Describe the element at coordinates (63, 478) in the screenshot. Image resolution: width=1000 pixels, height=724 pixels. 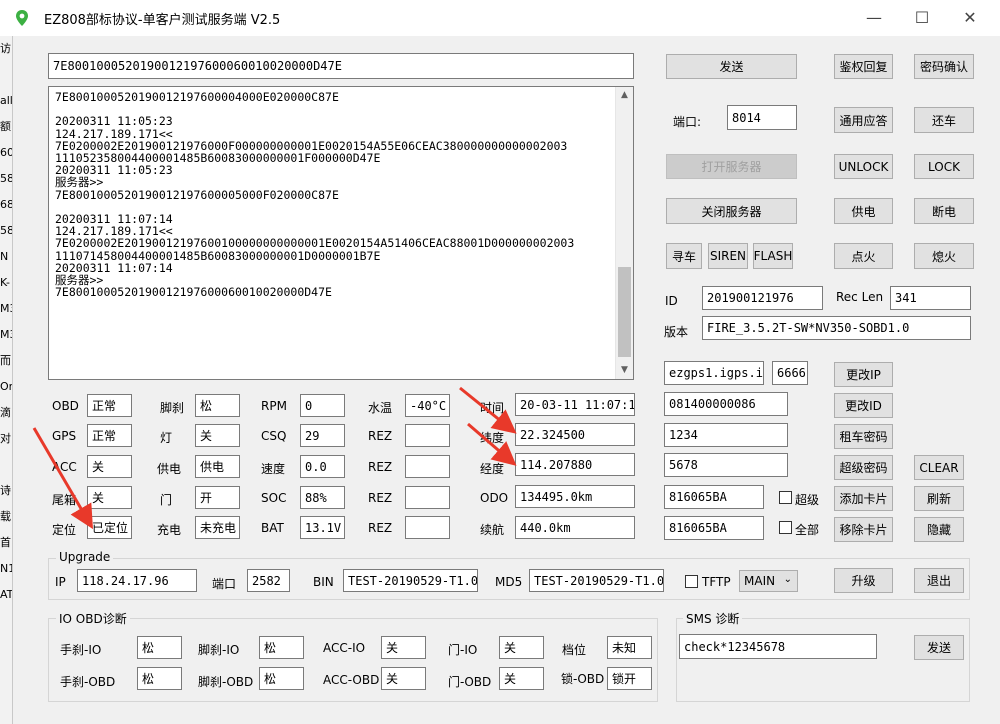
I see `arrow-to-locate` at that location.